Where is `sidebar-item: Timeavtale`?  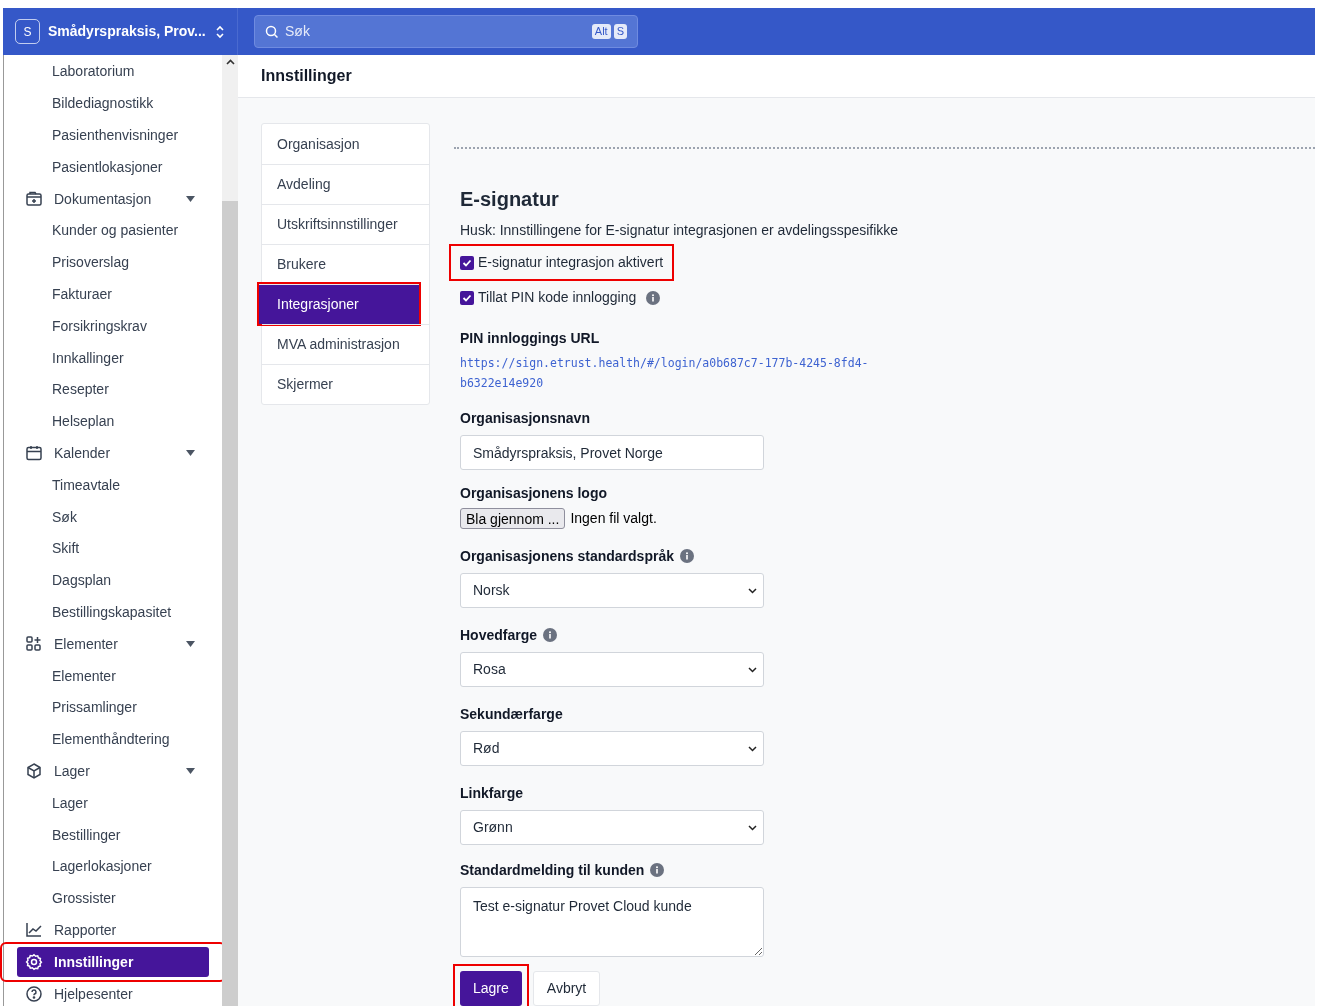
sidebar-item: Timeavtale is located at coordinates (113, 485).